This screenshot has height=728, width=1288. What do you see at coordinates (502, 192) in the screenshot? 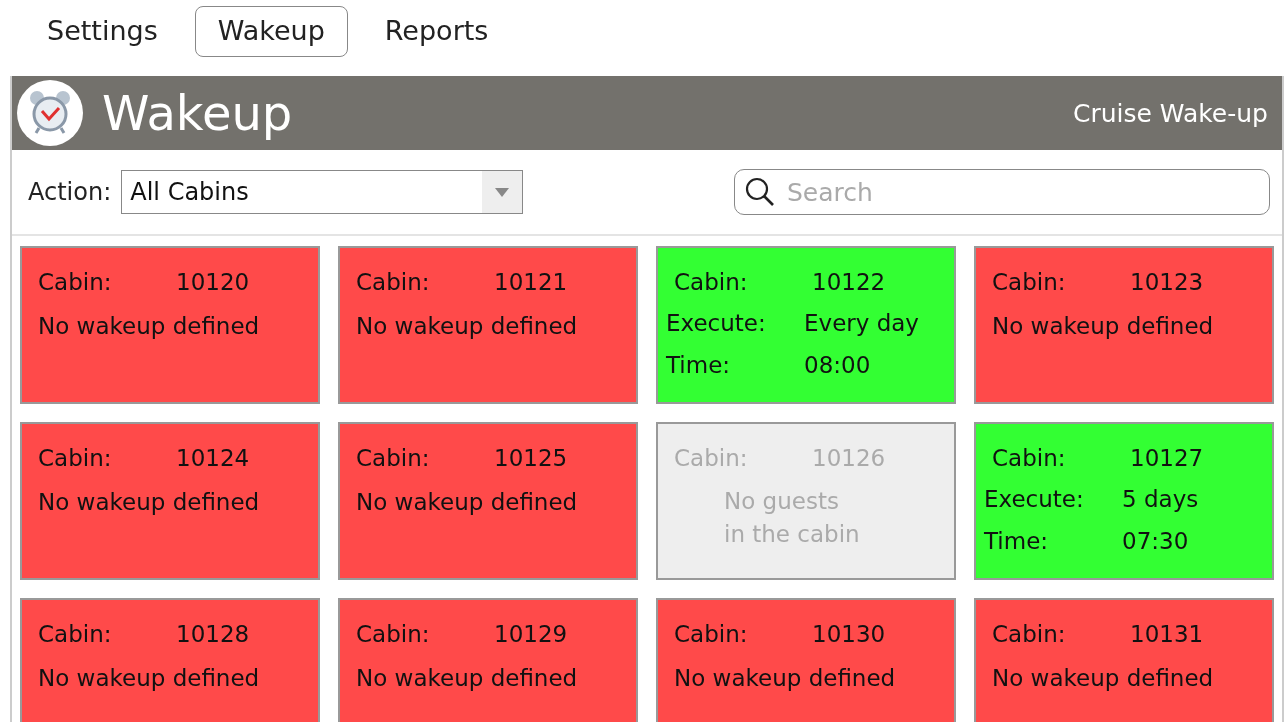
I see `dropdown-arrow-icon` at bounding box center [502, 192].